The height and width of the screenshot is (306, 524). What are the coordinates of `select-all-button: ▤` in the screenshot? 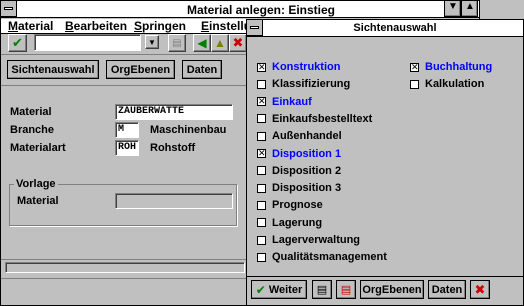 It's located at (322, 289).